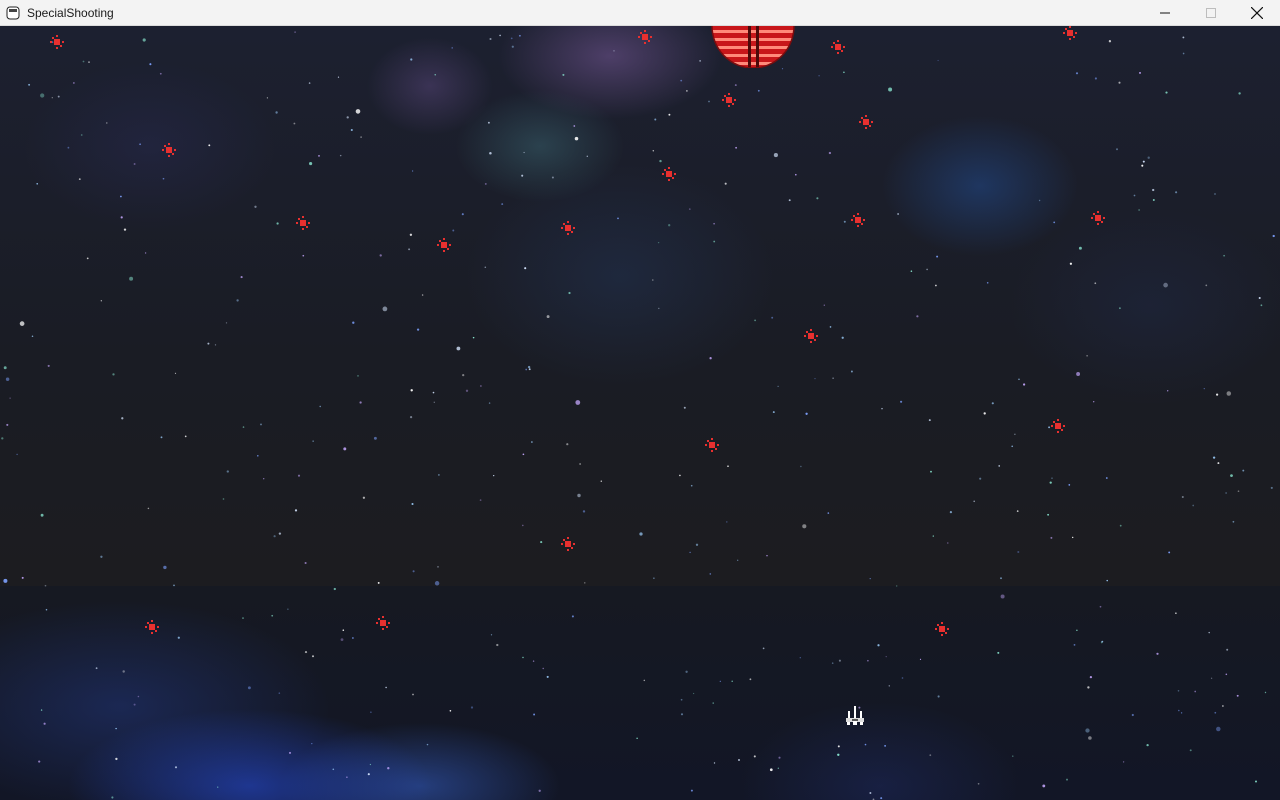 The image size is (1280, 800). What do you see at coordinates (1165, 13) in the screenshot?
I see `minimize-button` at bounding box center [1165, 13].